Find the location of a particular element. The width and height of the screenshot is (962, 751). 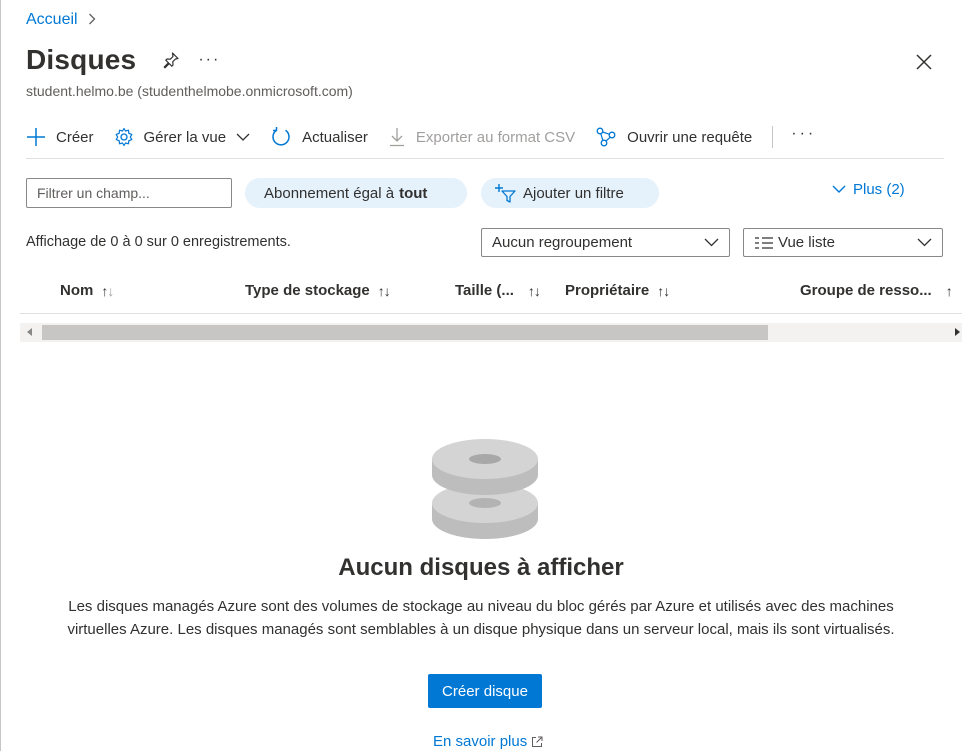

column-header-label: Type de stockage is located at coordinates (307, 290).